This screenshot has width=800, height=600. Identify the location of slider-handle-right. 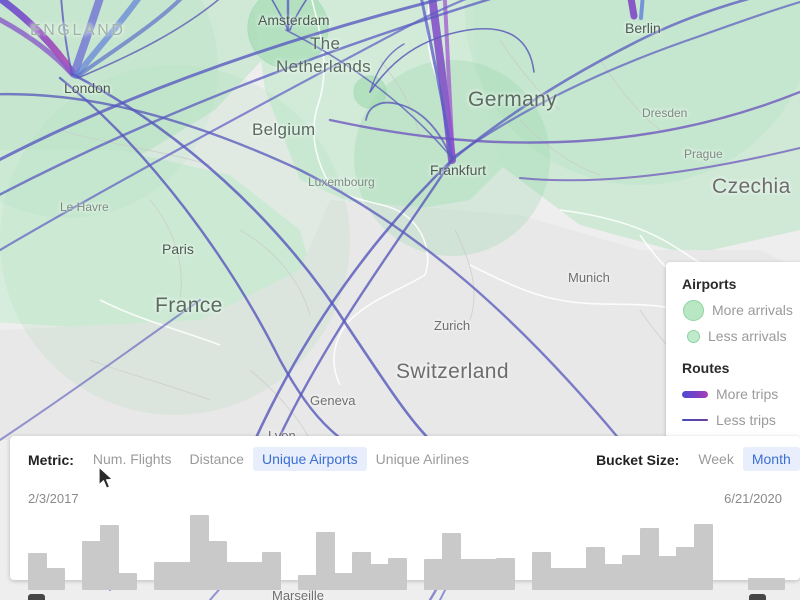
(757, 597).